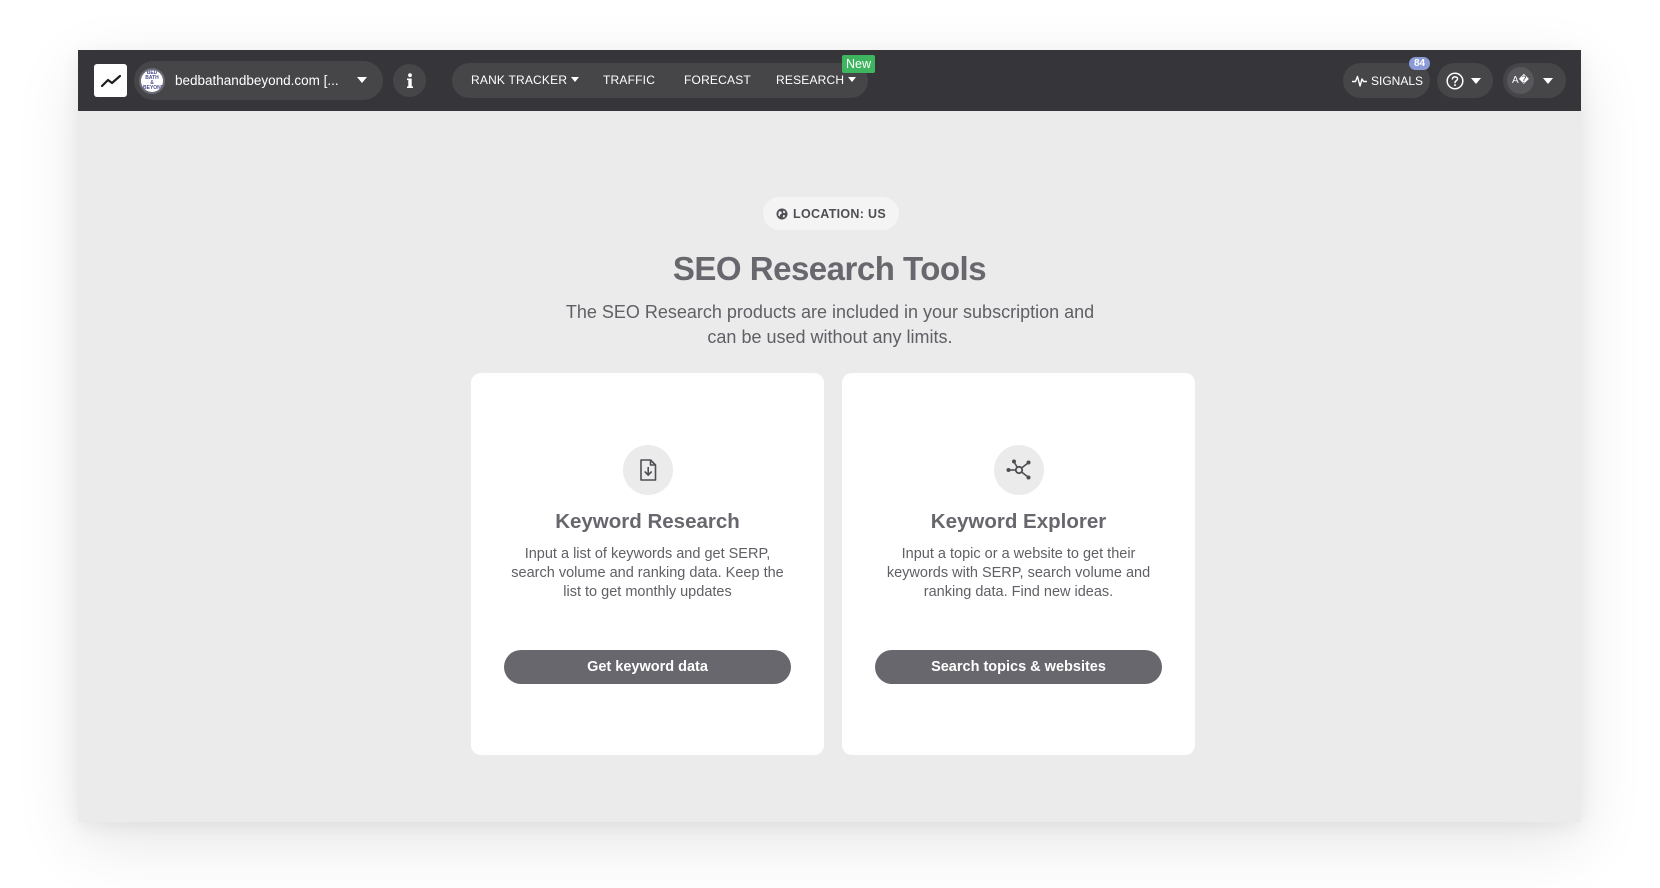 The image size is (1660, 888). What do you see at coordinates (1019, 470) in the screenshot?
I see `network-nodes-icon` at bounding box center [1019, 470].